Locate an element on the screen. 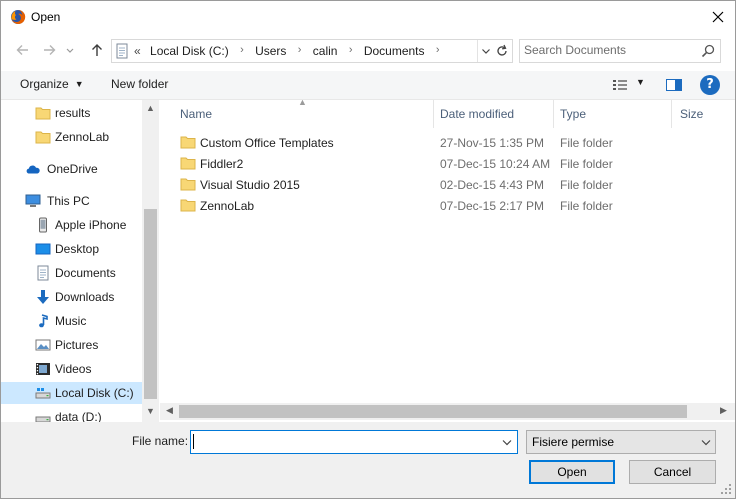 This screenshot has height=499, width=736. nav-item-videos: Videos is located at coordinates (71, 369).